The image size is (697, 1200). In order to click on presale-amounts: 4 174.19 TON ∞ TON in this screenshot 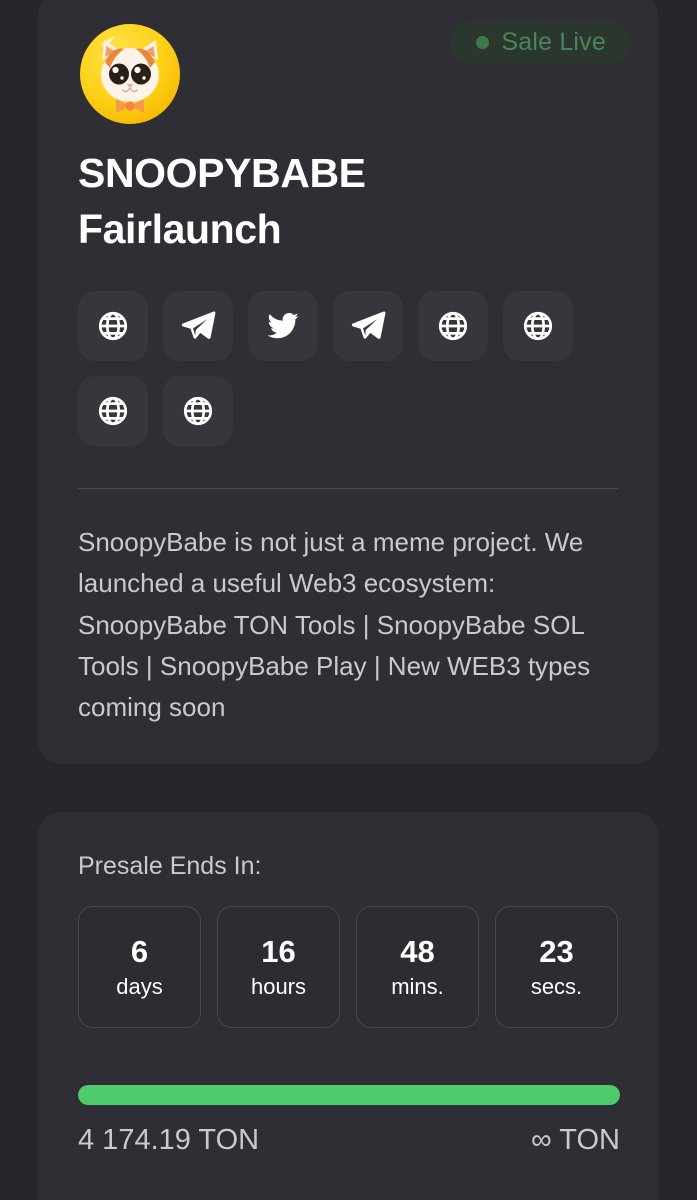, I will do `click(349, 1140)`.